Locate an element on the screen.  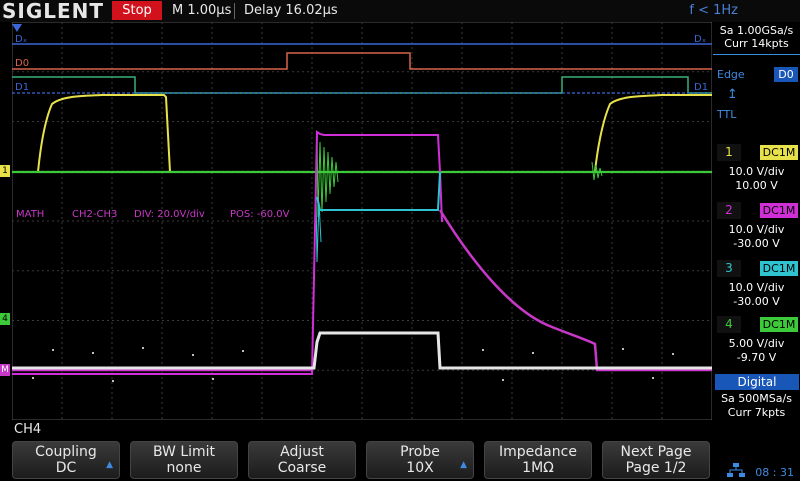
siglent-logo: SIGLENT is located at coordinates (53, 11).